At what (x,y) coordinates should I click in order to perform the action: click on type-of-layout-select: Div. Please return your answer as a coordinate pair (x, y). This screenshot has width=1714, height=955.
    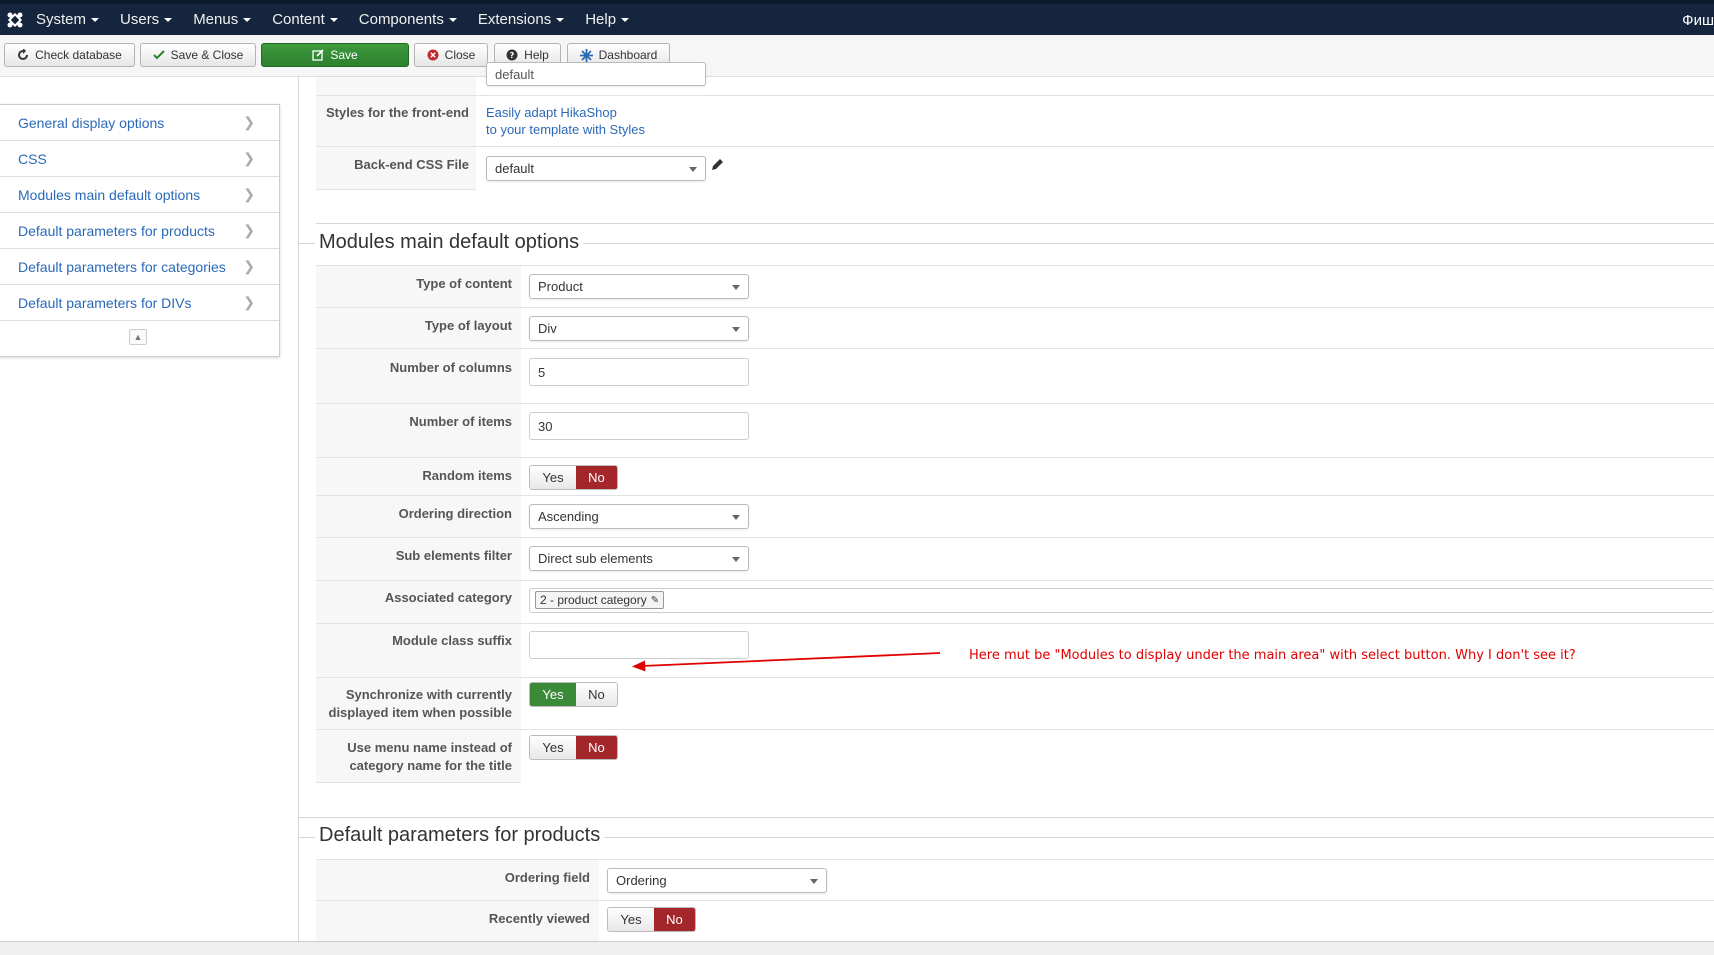
    Looking at the image, I should click on (639, 328).